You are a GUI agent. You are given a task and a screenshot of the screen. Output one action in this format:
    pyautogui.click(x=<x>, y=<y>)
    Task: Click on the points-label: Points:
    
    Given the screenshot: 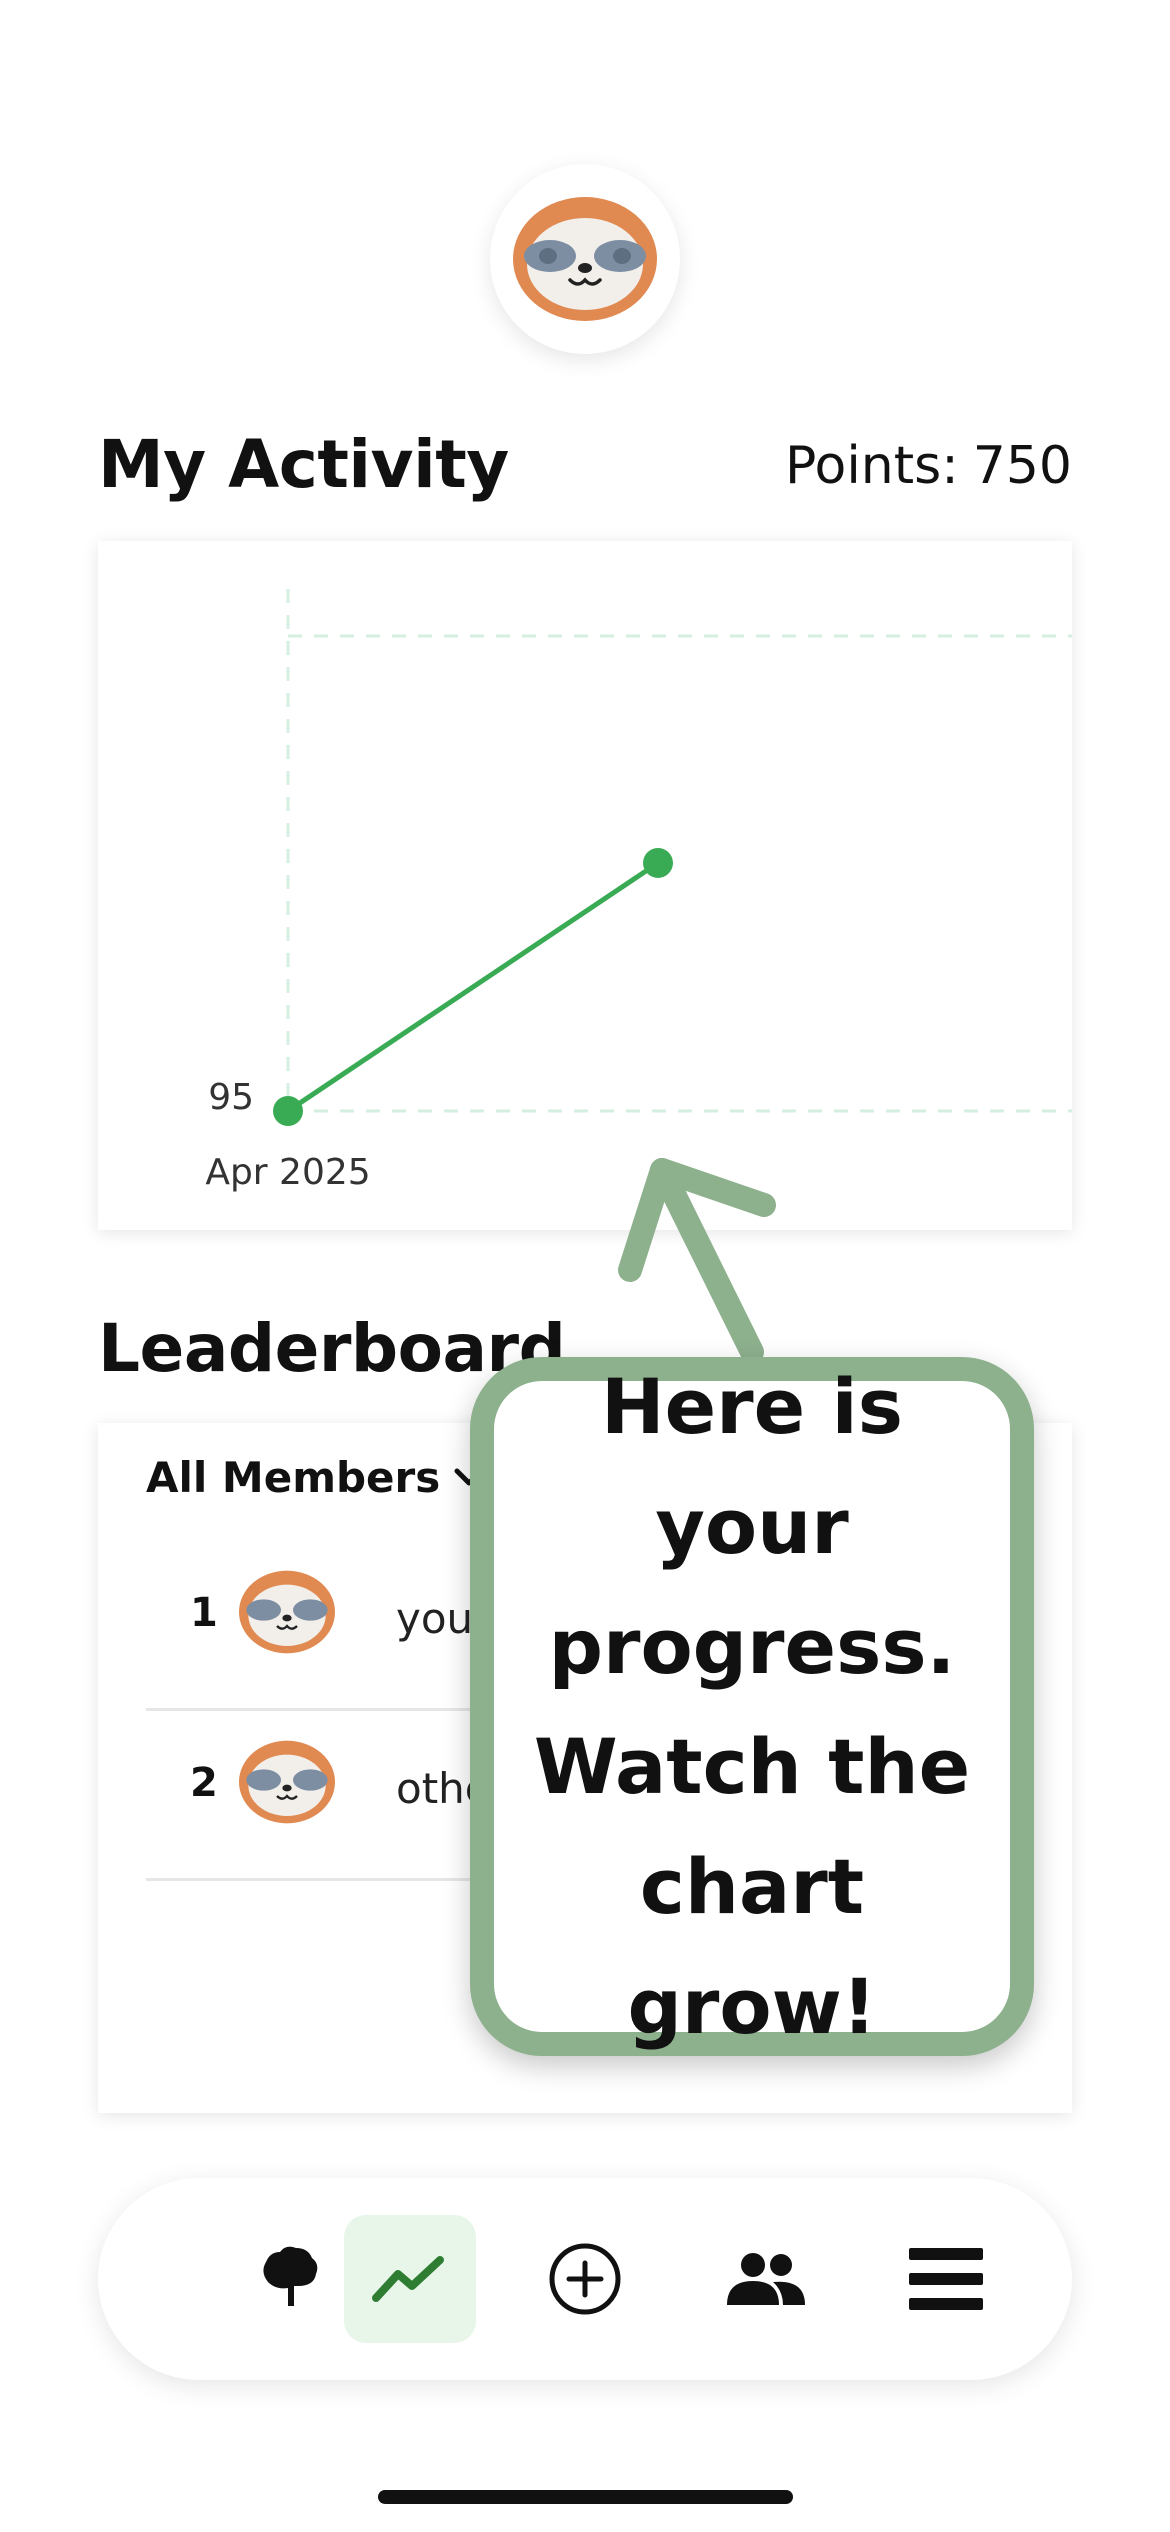 What is the action you would take?
    pyautogui.click(x=872, y=466)
    